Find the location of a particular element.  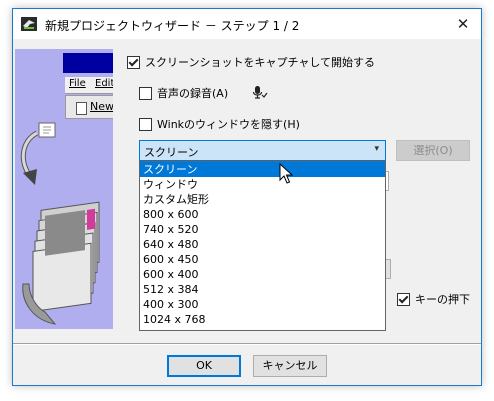

mouse-cursor-icon is located at coordinates (286, 173).